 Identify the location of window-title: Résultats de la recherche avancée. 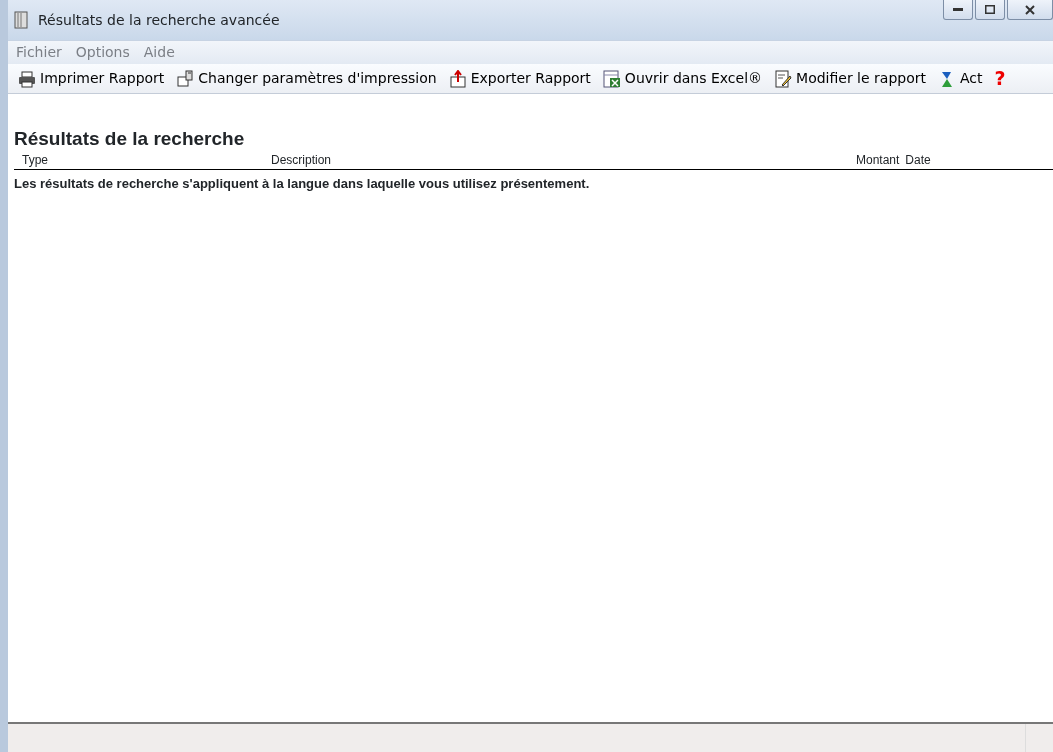
(159, 20).